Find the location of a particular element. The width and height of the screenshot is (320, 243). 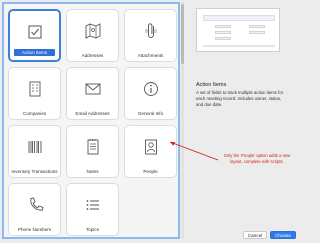

tile-topics: Topics is located at coordinates (92, 209).